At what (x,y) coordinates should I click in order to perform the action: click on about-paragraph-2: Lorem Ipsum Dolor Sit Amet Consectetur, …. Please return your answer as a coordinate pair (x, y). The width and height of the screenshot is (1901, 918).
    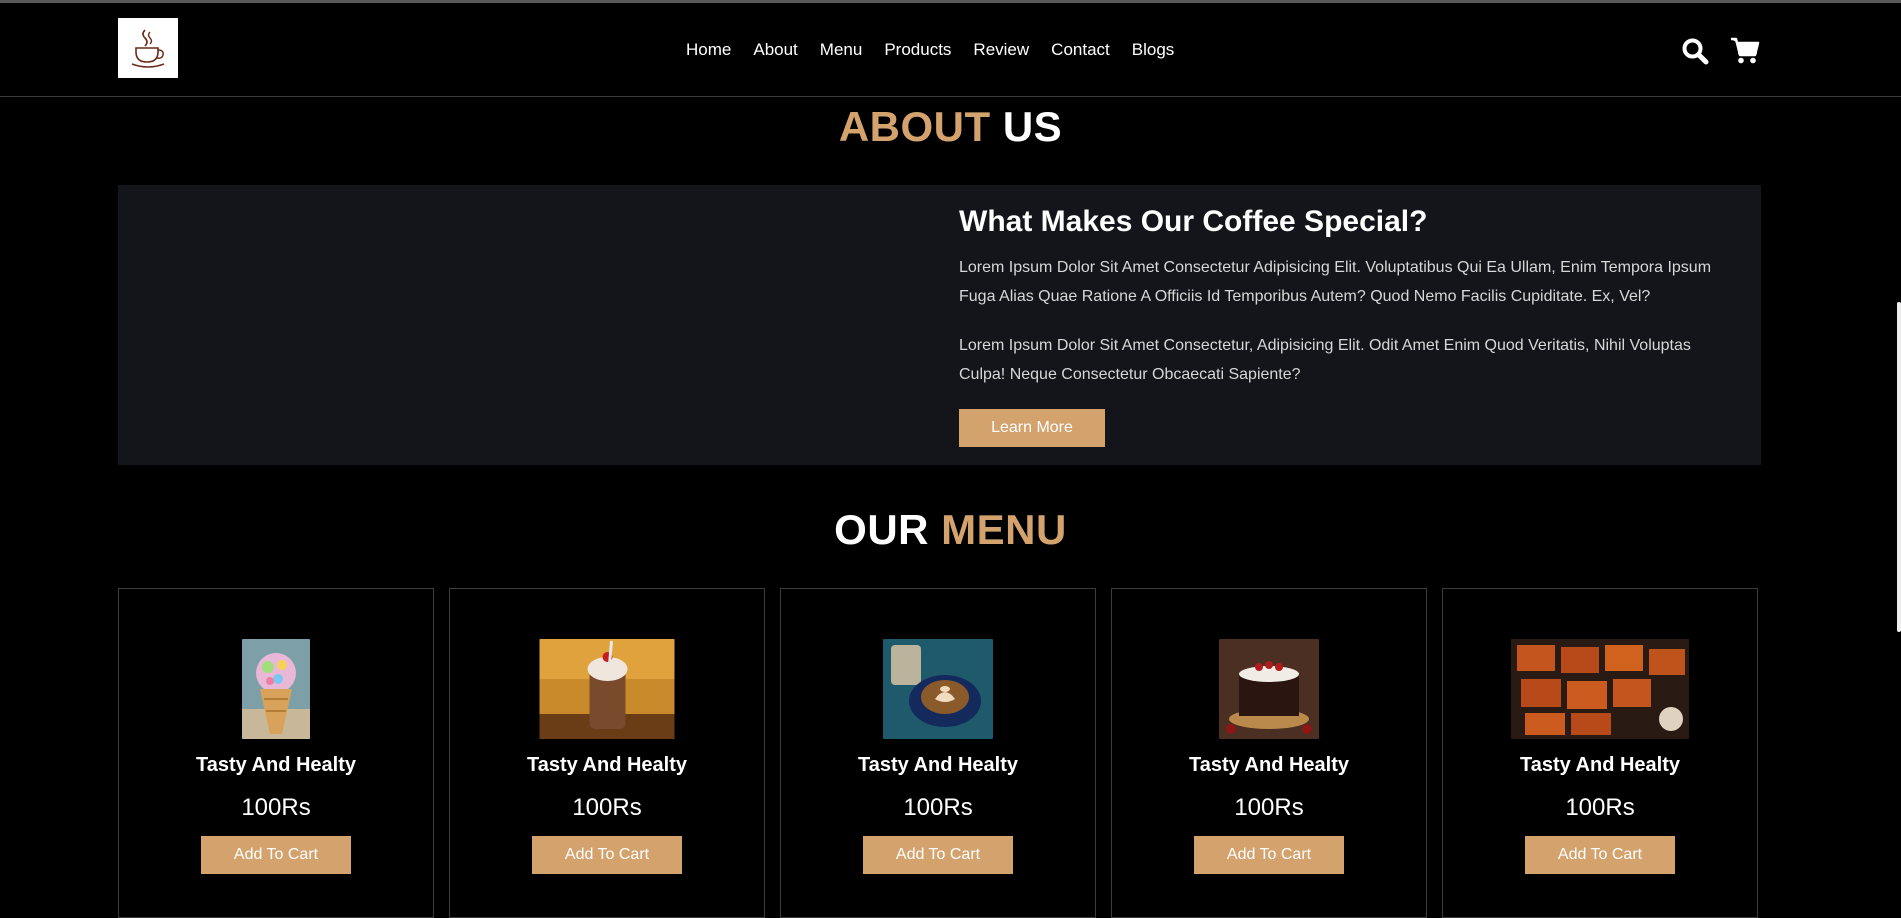
    Looking at the image, I should click on (1325, 360).